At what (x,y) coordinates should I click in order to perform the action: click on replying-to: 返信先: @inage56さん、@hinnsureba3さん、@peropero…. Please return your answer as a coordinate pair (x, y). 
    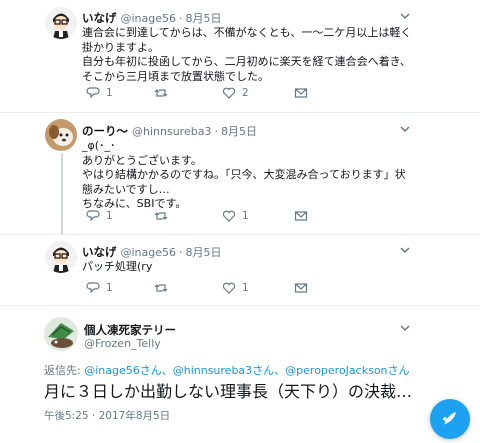
    Looking at the image, I should click on (227, 370).